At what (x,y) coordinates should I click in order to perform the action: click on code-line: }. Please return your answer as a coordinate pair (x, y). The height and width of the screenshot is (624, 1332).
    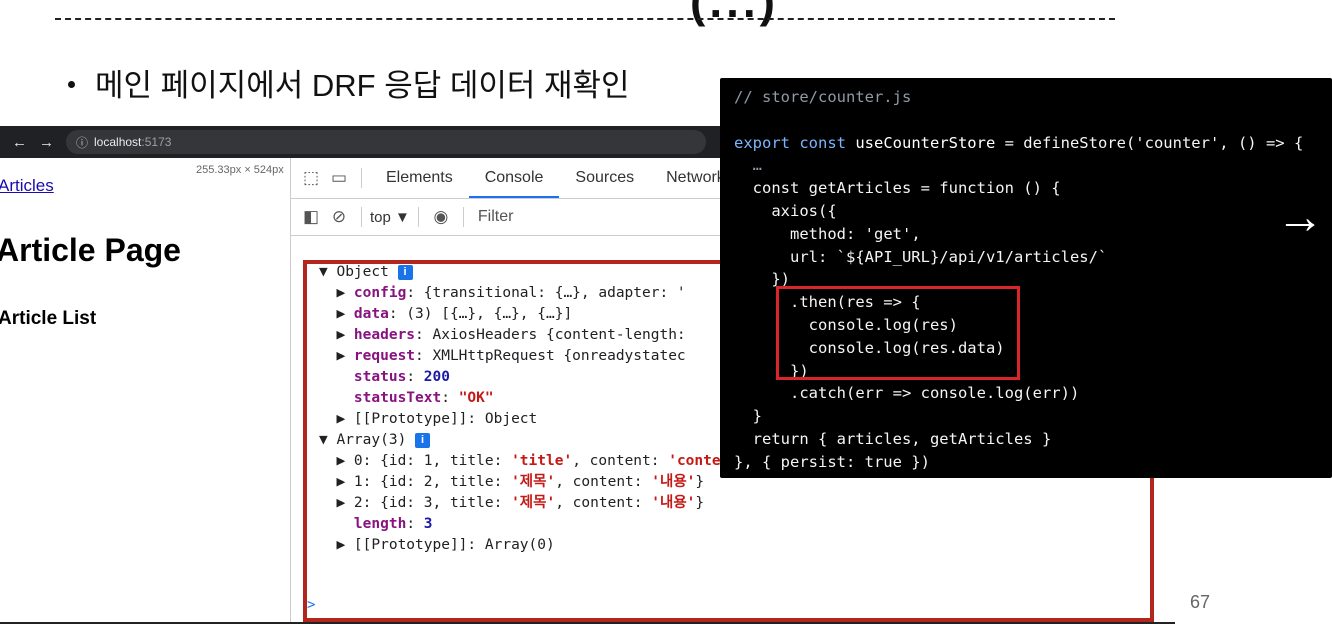
    Looking at the image, I should click on (748, 416).